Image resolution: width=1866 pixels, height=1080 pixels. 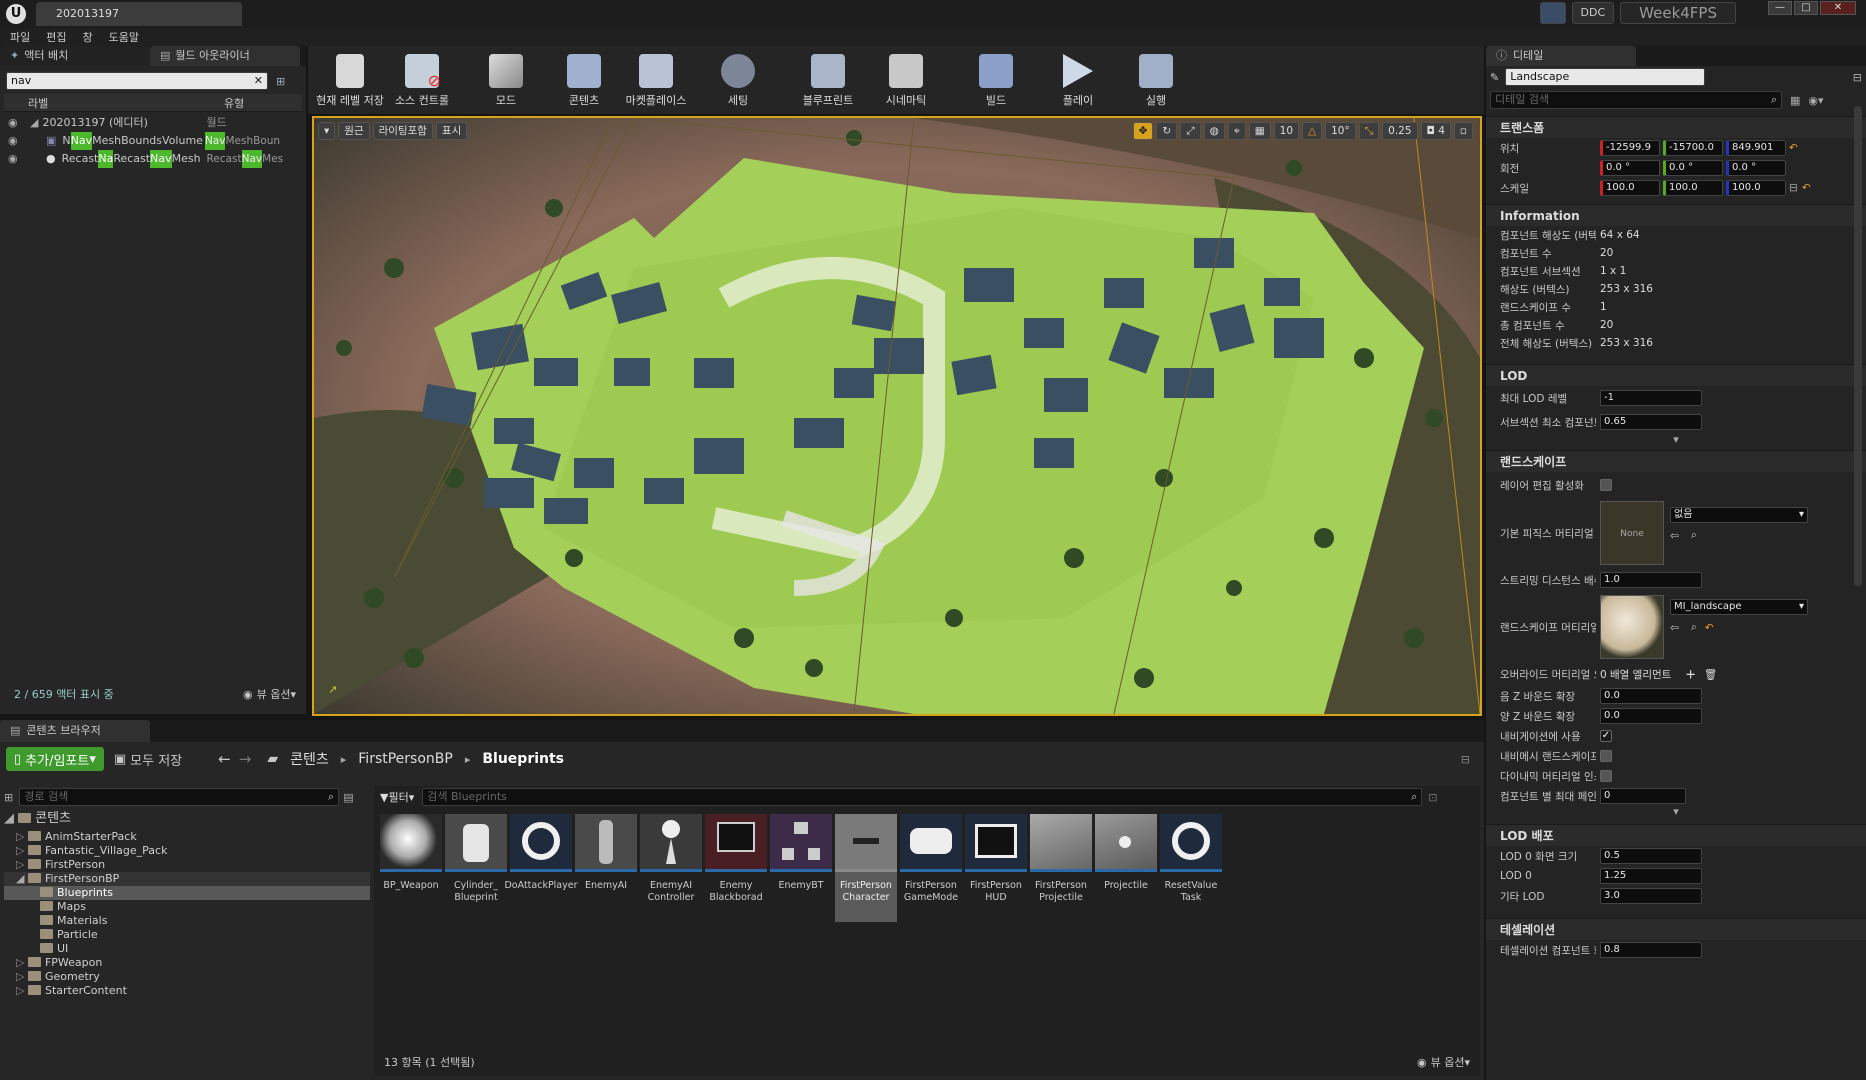 I want to click on section-lod-distribution: LOD 배포, so click(x=1676, y=835).